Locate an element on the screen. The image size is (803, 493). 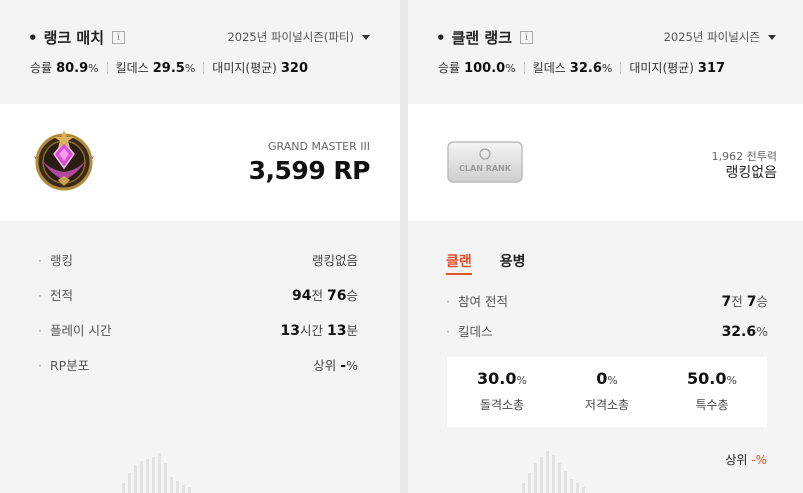
participation-value: 7전 7승 is located at coordinates (744, 302).